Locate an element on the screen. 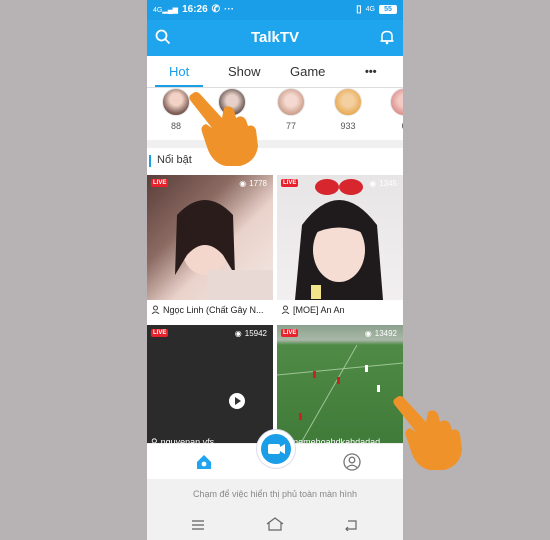 This screenshot has height=540, width=550. stream-caption: [MOE] An An is located at coordinates (340, 310).